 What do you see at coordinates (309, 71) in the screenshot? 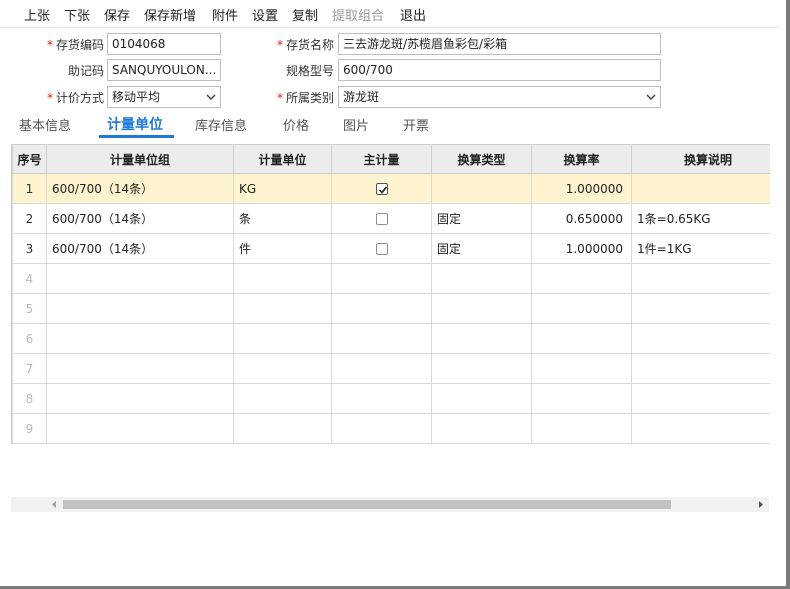
I see `spec-label: 规格型号` at bounding box center [309, 71].